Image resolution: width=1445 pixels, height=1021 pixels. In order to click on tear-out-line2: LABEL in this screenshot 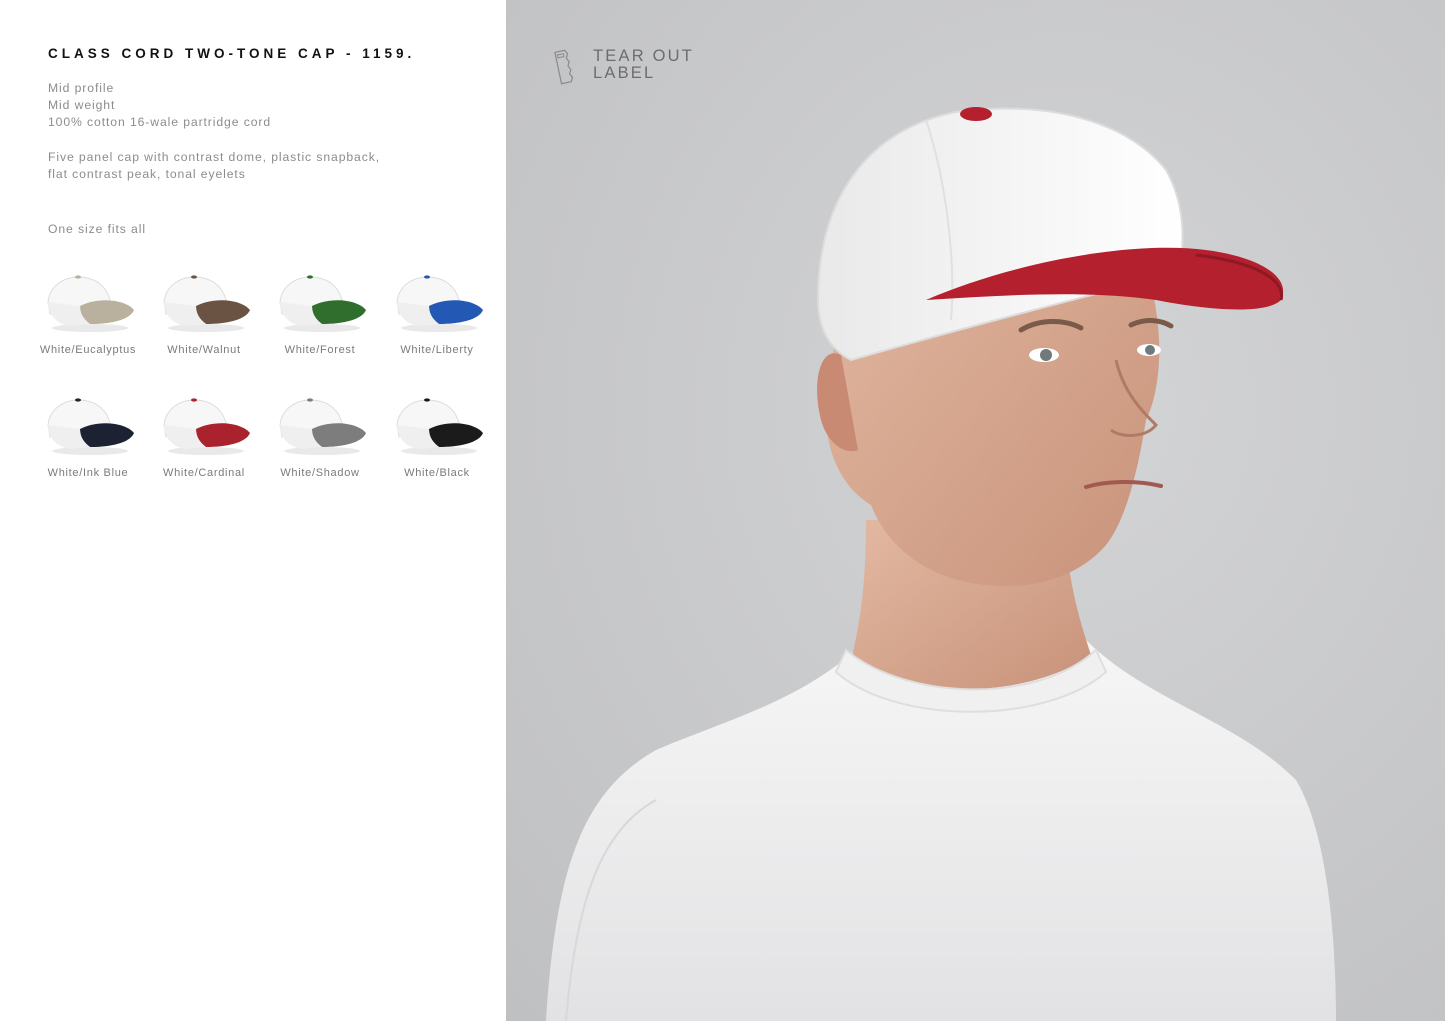, I will do `click(624, 73)`.